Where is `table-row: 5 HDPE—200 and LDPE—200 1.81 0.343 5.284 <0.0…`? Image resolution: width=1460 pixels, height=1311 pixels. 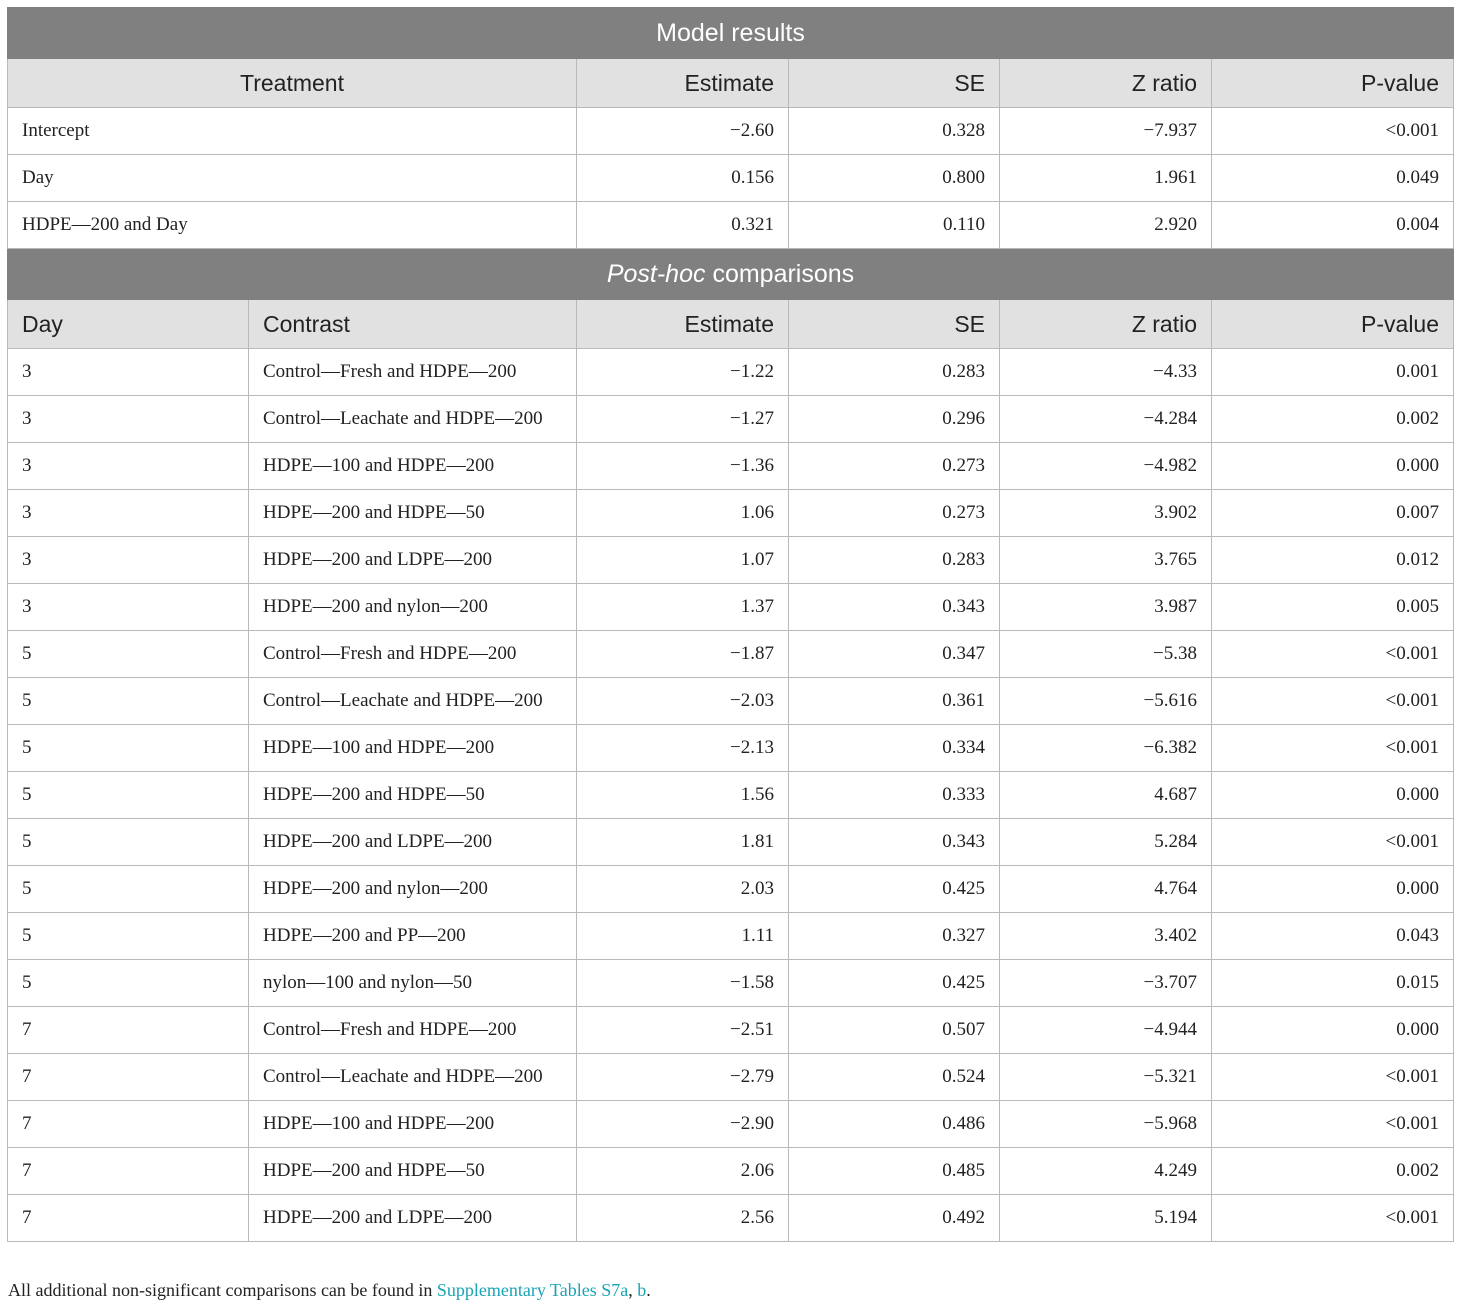 table-row: 5 HDPE—200 and LDPE—200 1.81 0.343 5.284 <0.0… is located at coordinates (731, 842).